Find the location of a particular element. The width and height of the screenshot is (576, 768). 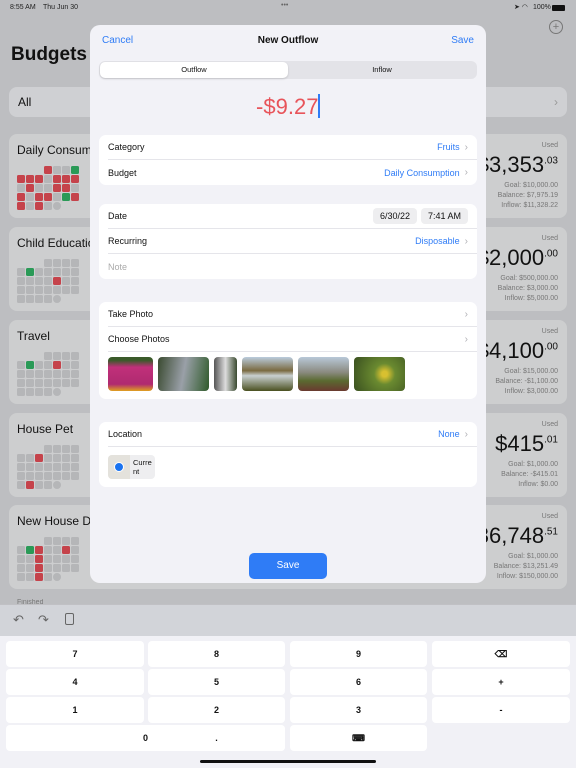

key-5: 5 is located at coordinates (216, 682).